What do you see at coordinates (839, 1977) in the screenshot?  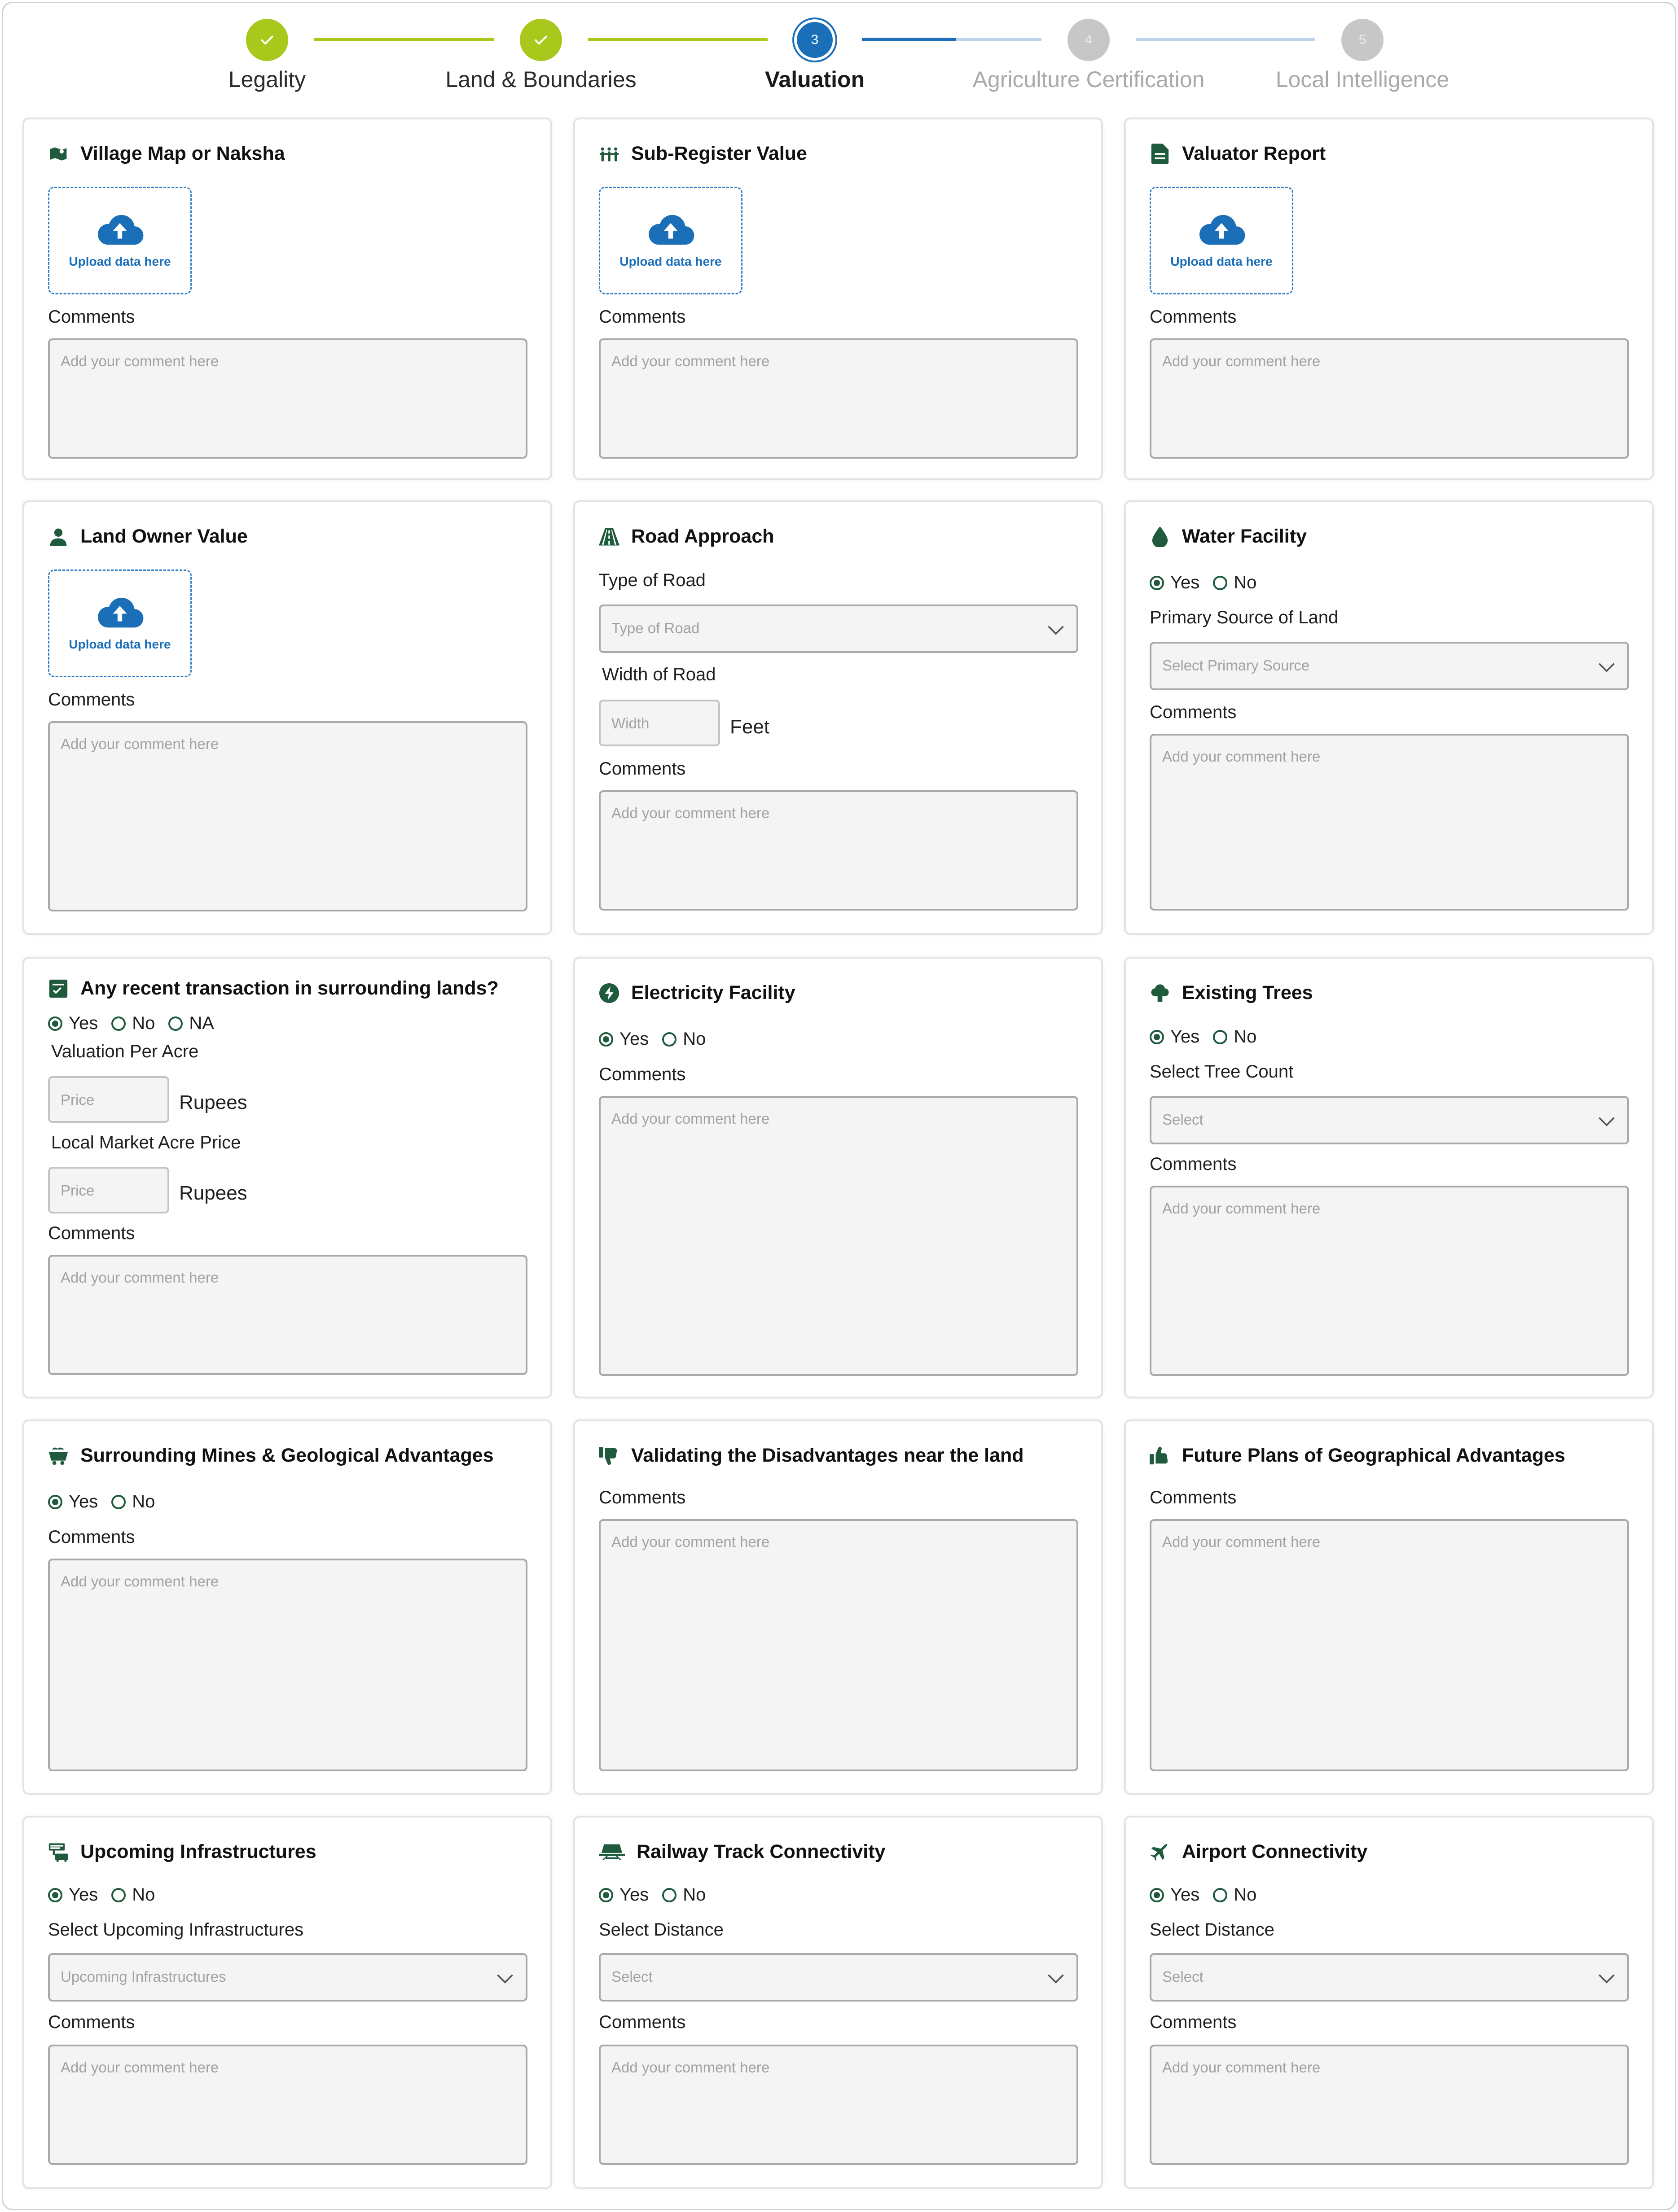 I see `railway-distance-select: Select` at bounding box center [839, 1977].